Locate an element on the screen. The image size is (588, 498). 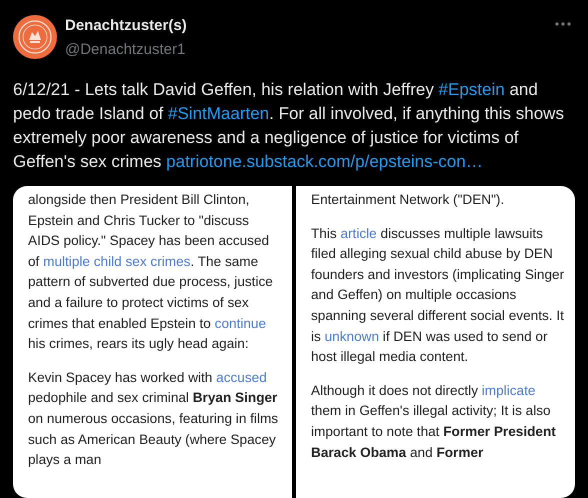
article-paragraph: Kevin Spacey has worked with accused pedophile and sex criminal Bryan Singer on numerous occasions, featuring in films such as American Beauty (where Spacey plays a man is located at coordinates (154, 419).